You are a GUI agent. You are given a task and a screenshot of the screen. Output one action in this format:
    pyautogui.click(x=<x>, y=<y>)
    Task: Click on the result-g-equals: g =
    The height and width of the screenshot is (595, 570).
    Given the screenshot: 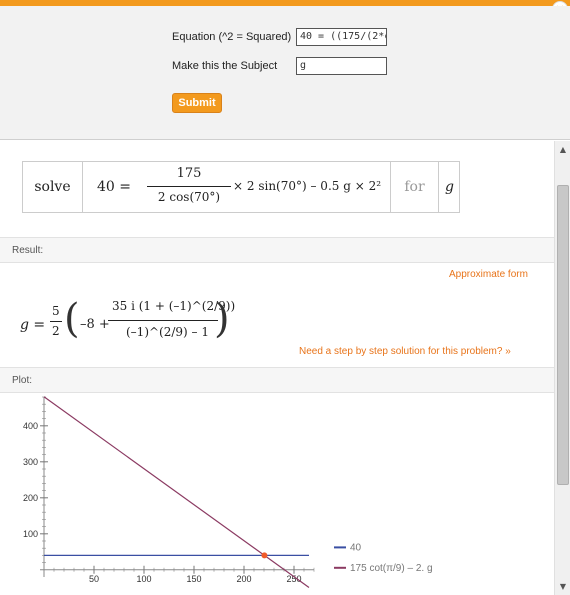 What is the action you would take?
    pyautogui.click(x=33, y=325)
    